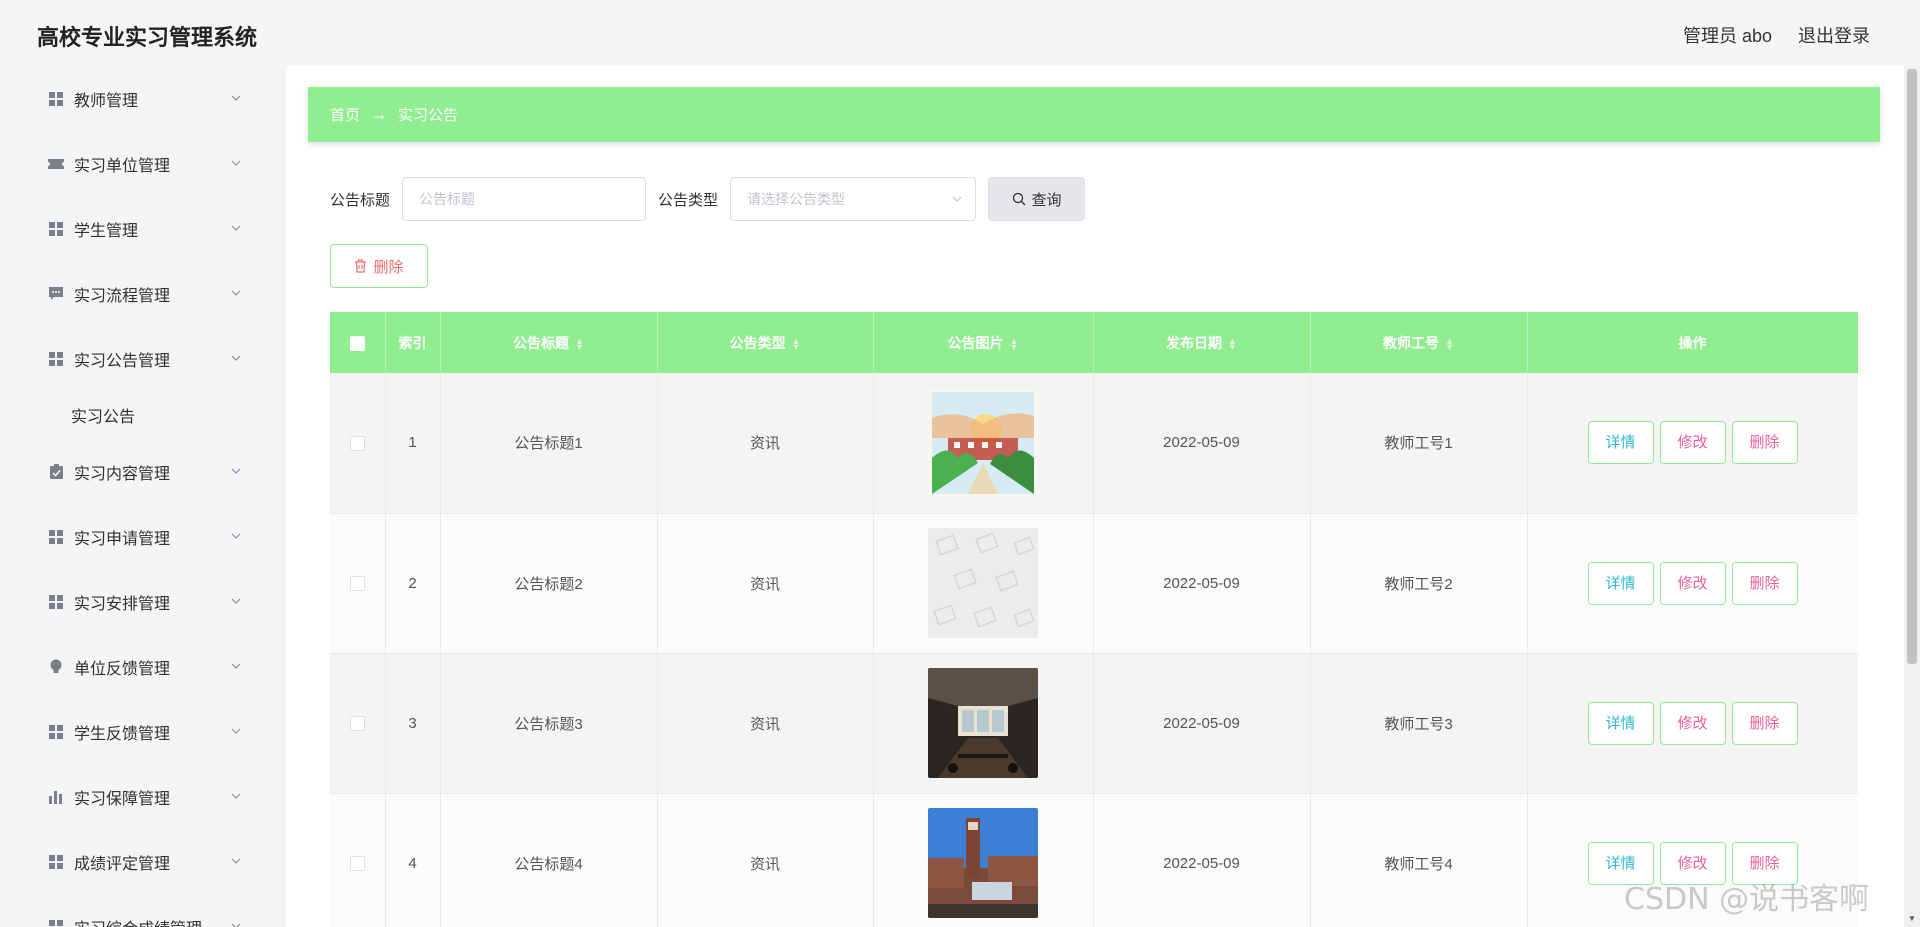 The image size is (1920, 927). I want to click on sidebar-item-company: 实习单位管理, so click(138, 163).